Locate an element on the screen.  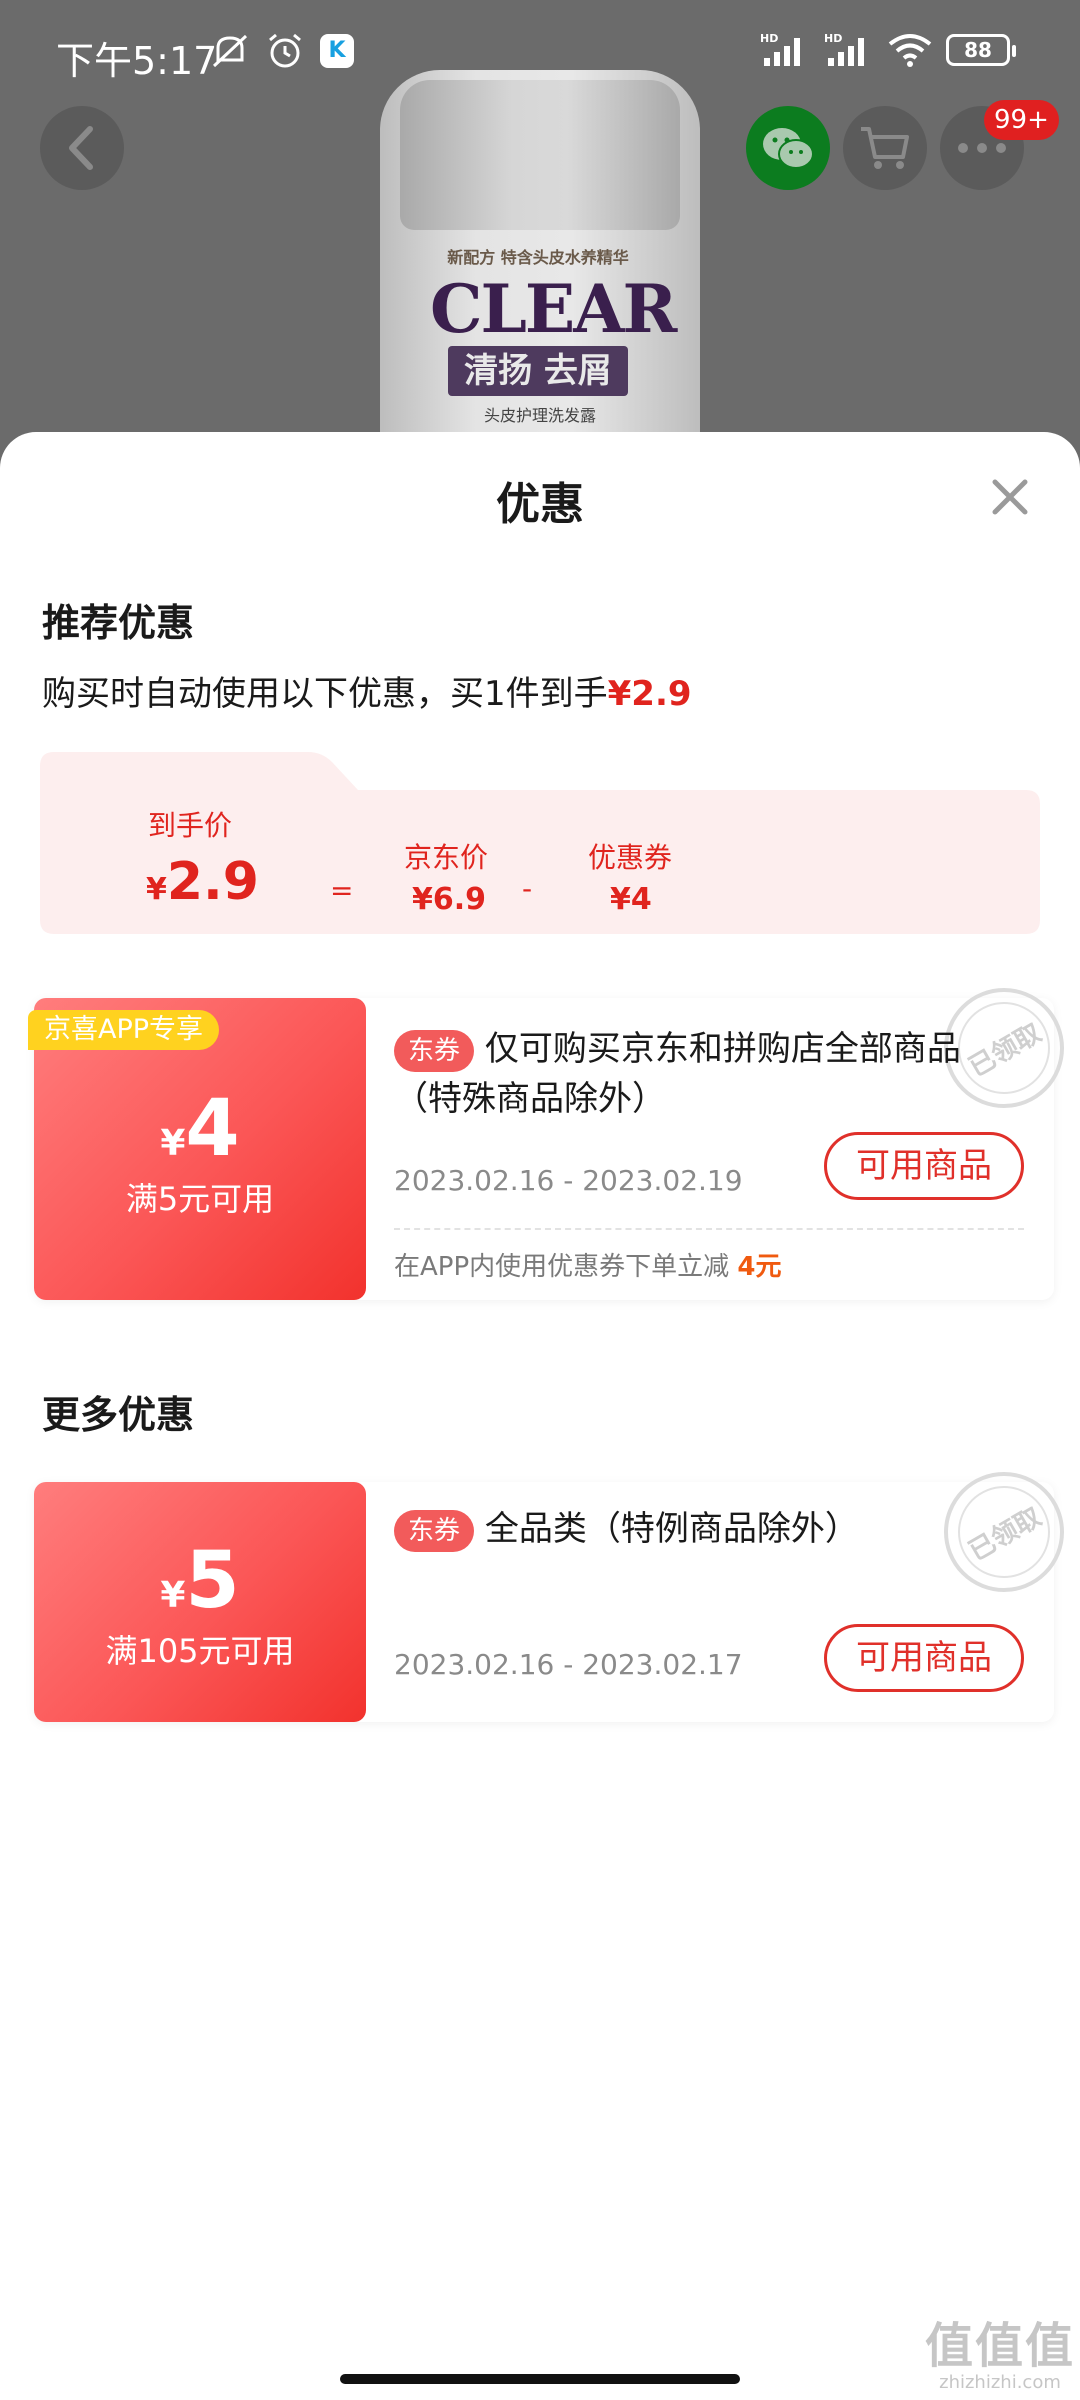
product-sub-brand: 清扬 去屑 is located at coordinates (538, 371).